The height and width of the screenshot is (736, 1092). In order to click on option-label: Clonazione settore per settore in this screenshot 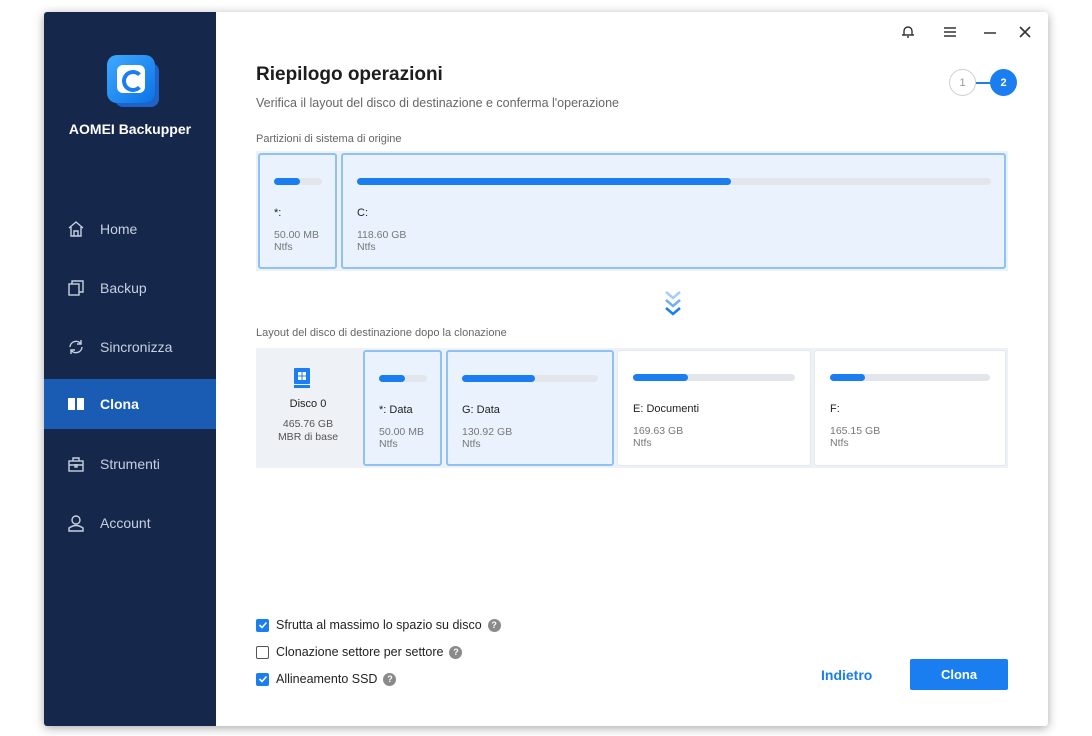, I will do `click(360, 652)`.